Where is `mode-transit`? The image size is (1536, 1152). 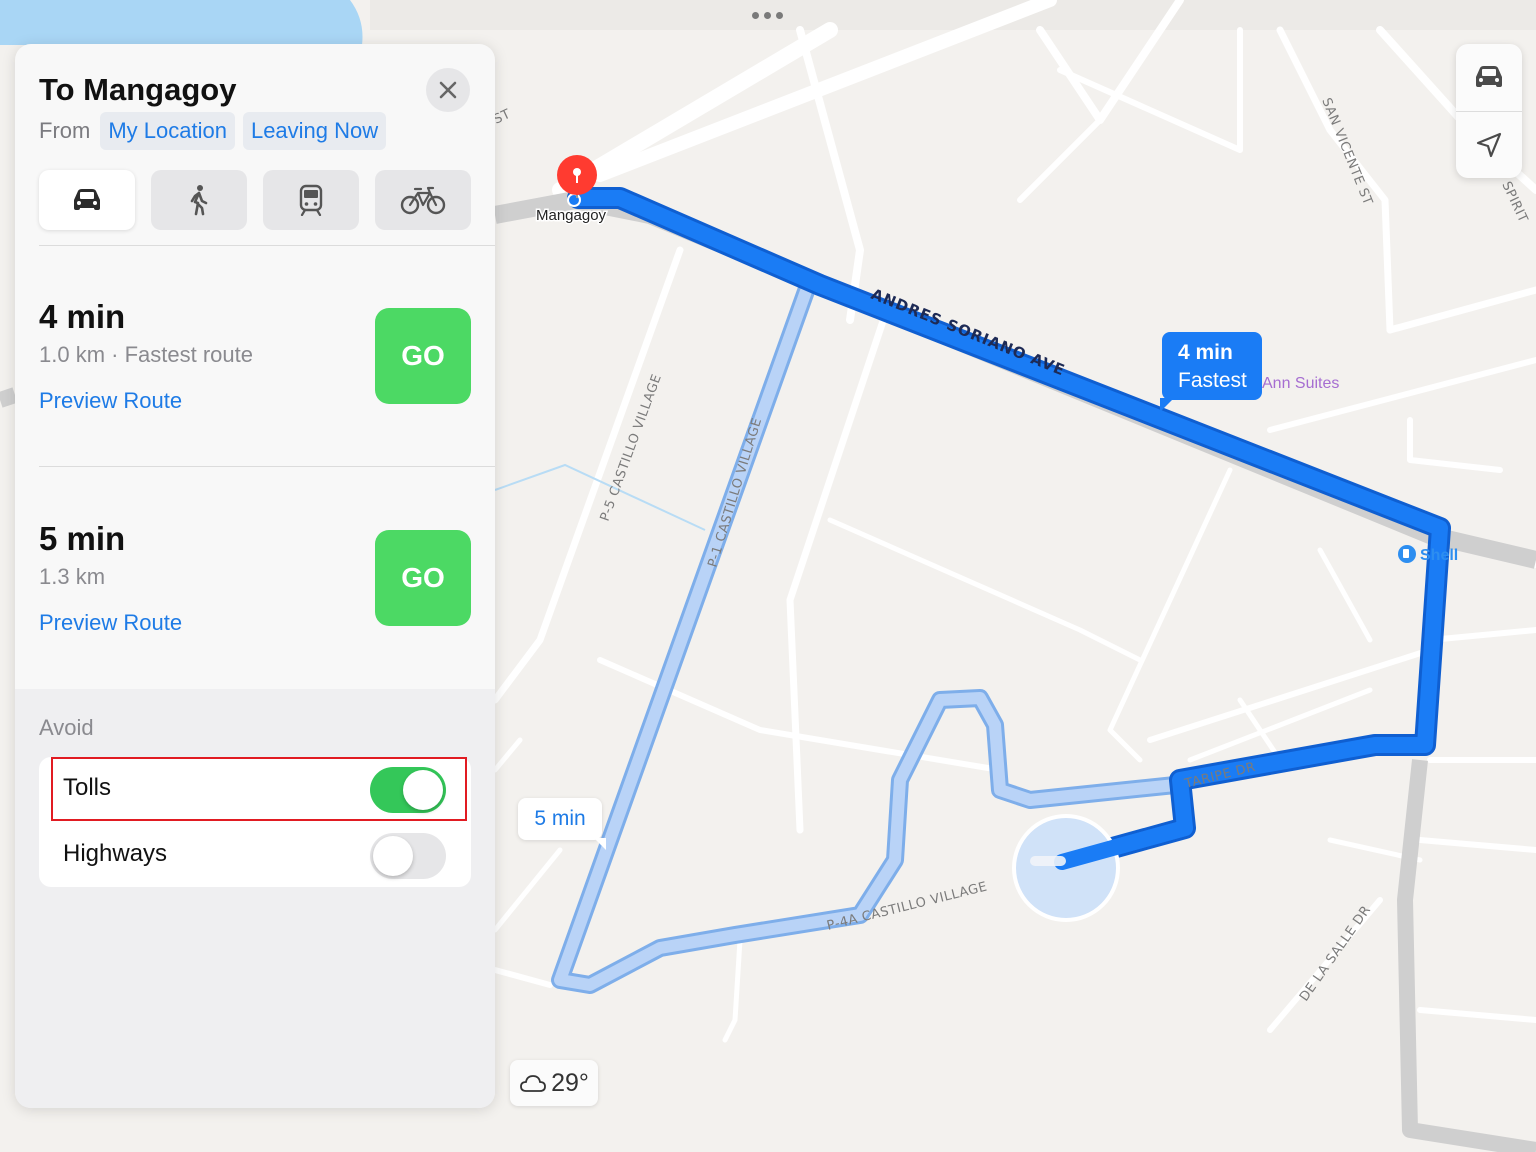
mode-transit is located at coordinates (311, 200).